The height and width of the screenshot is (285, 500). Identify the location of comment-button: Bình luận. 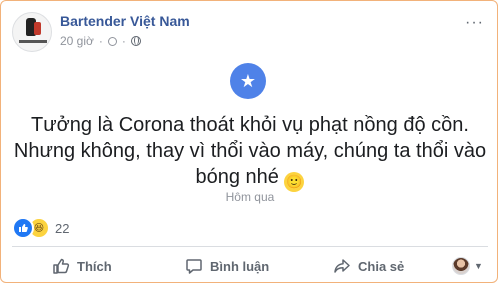
(227, 266).